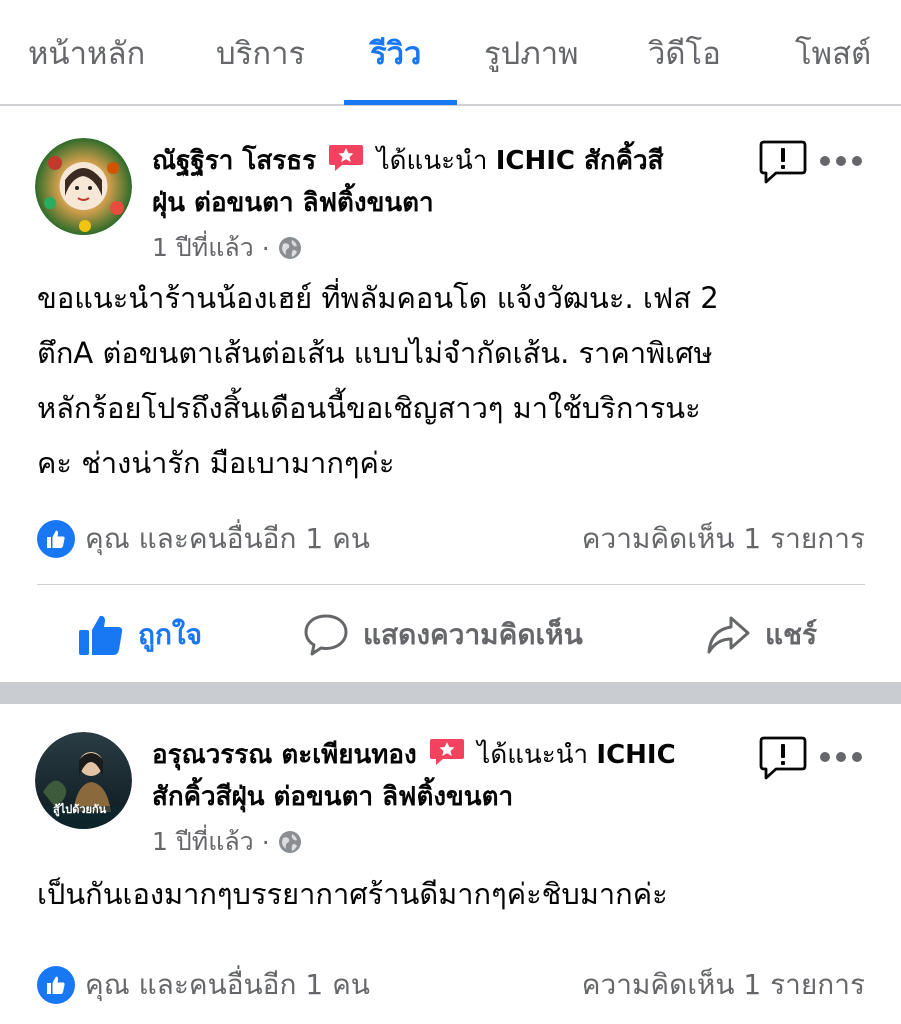 The image size is (901, 1024). Describe the element at coordinates (80, 809) in the screenshot. I see `avatar-caption: สู้ไปด้วยกัน` at that location.